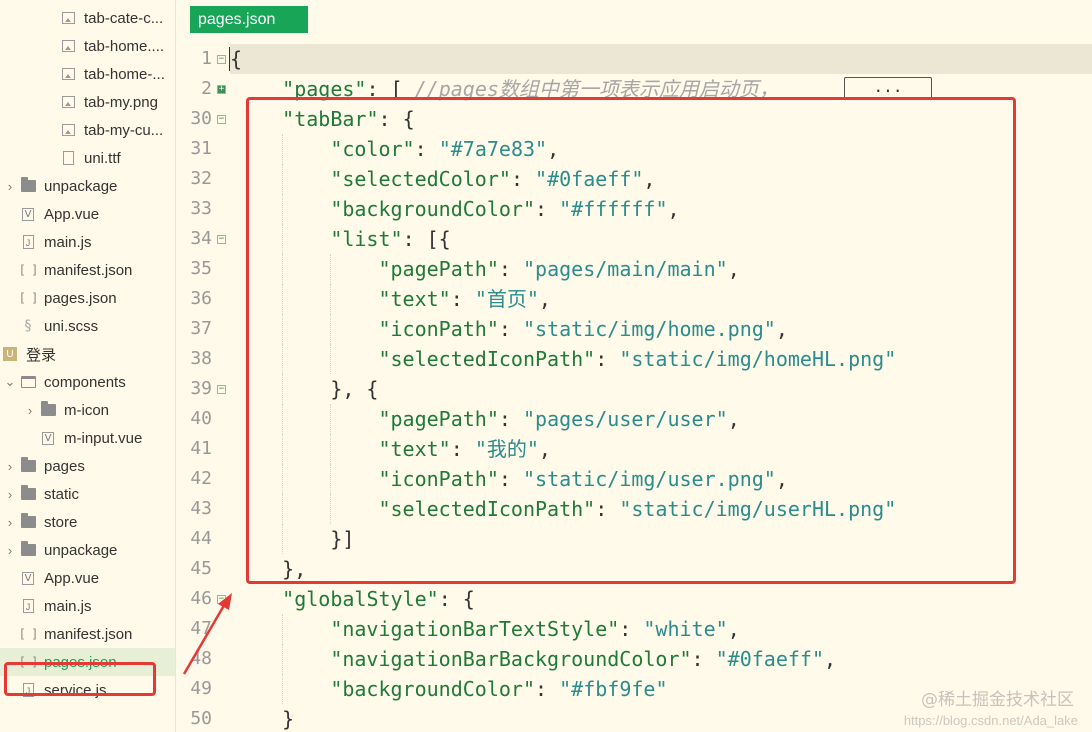 This screenshot has height=732, width=1092. I want to click on code-line: {, so click(661, 59).